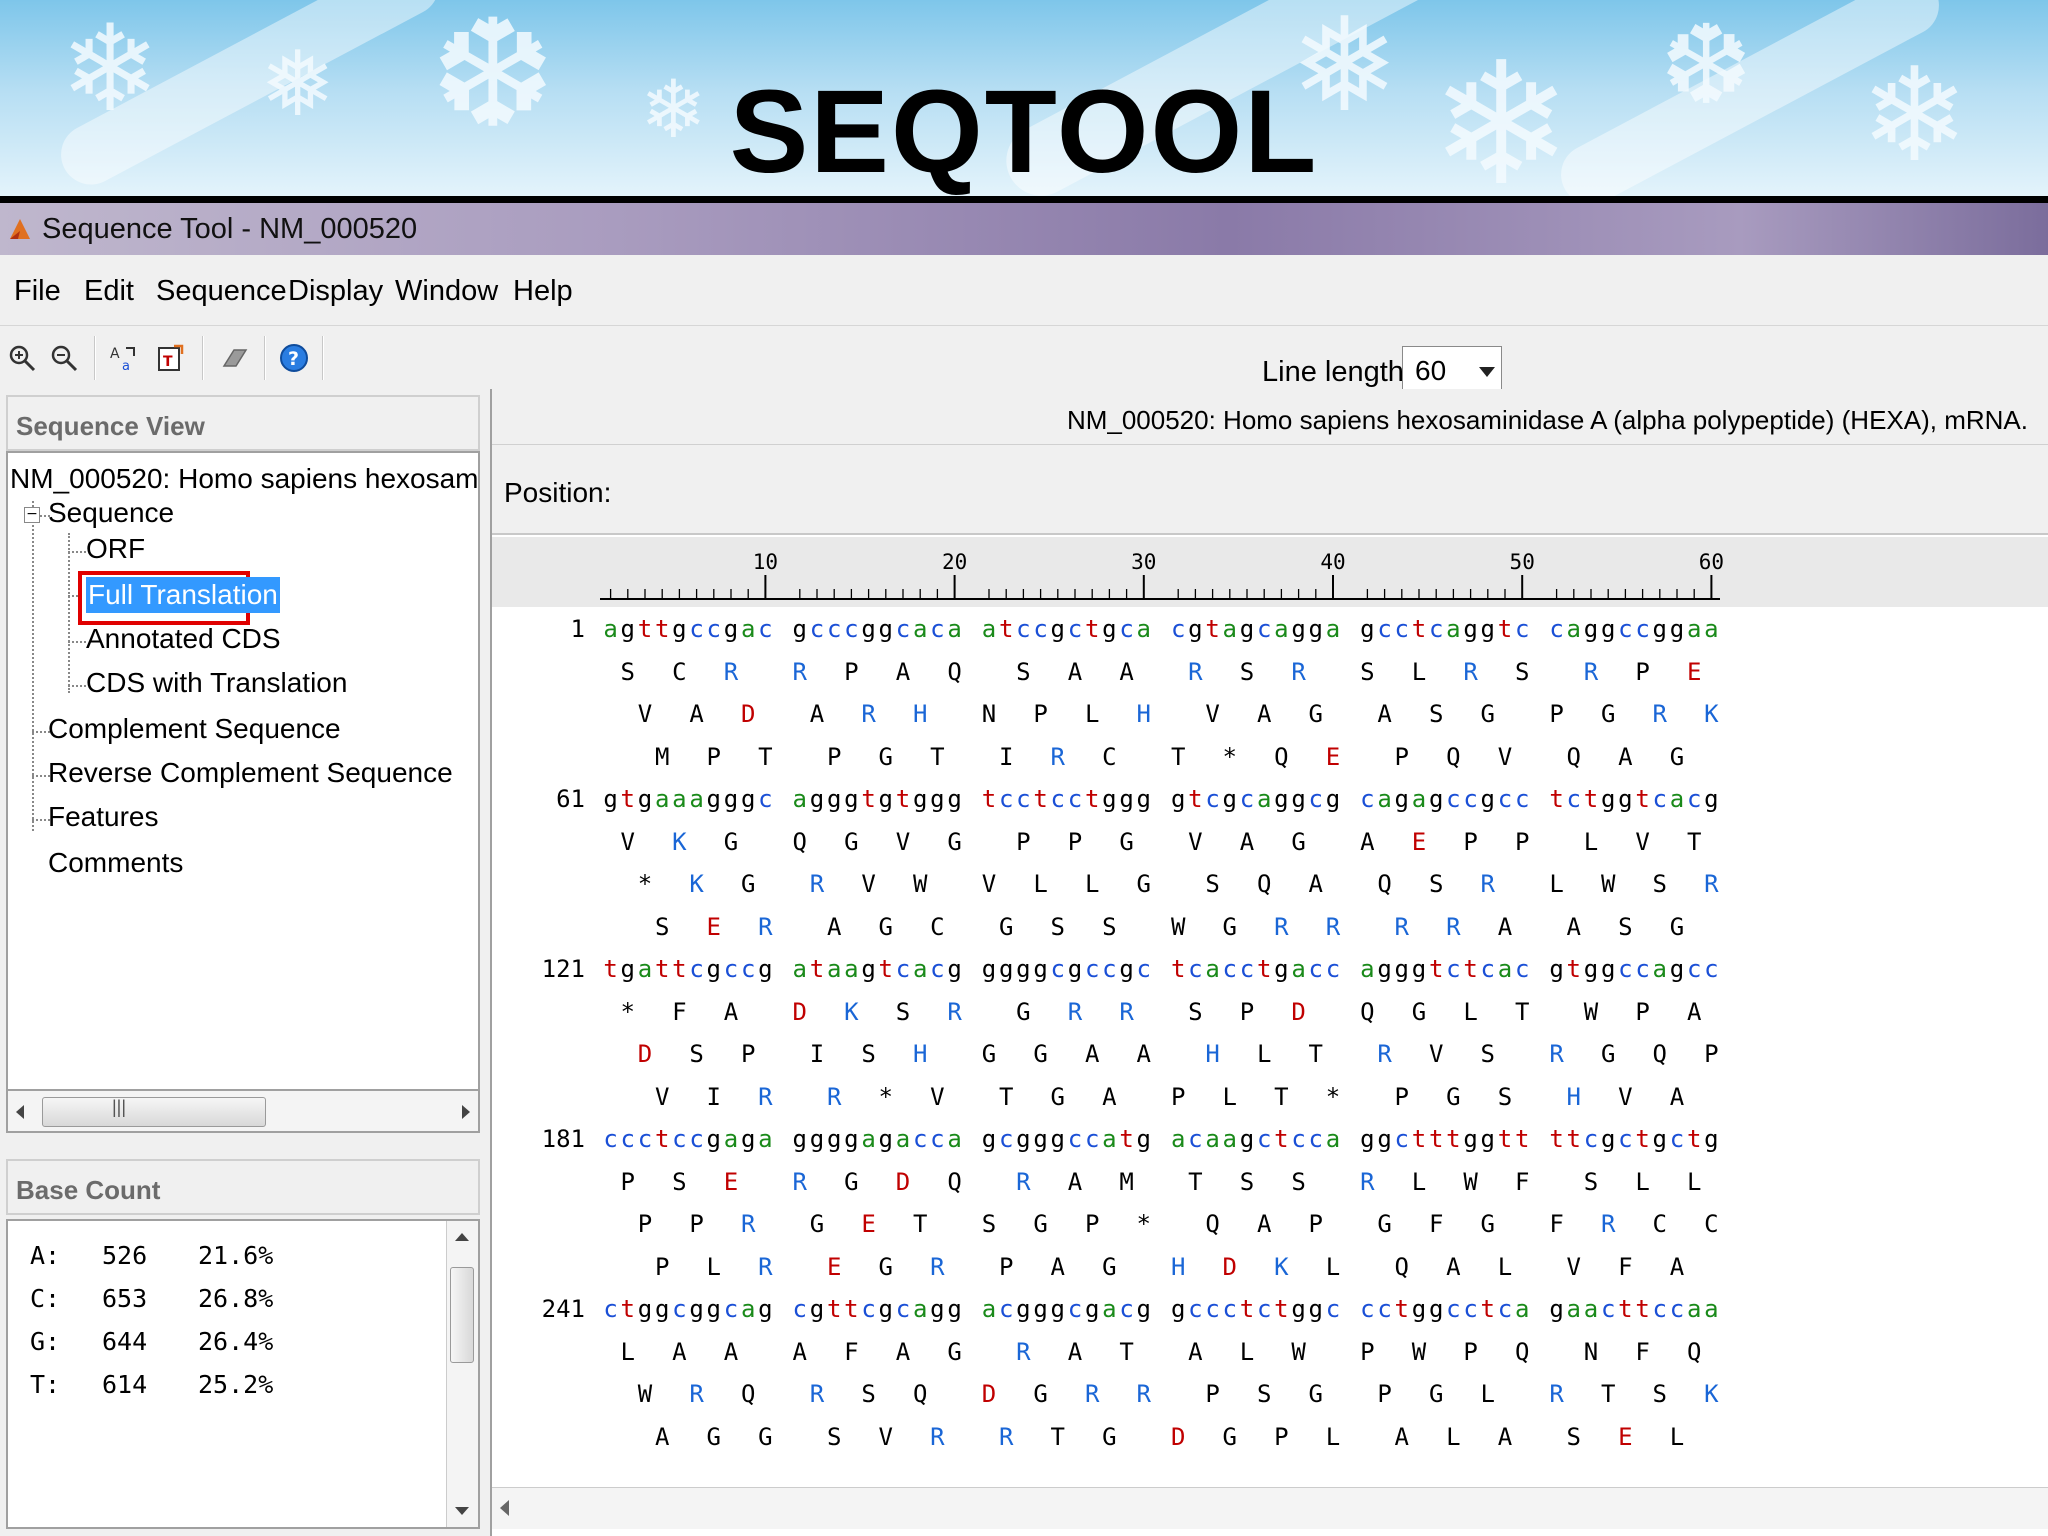 This screenshot has width=2048, height=1536. What do you see at coordinates (216, 683) in the screenshot?
I see `tree-cds-with-translation: CDS with Translation` at bounding box center [216, 683].